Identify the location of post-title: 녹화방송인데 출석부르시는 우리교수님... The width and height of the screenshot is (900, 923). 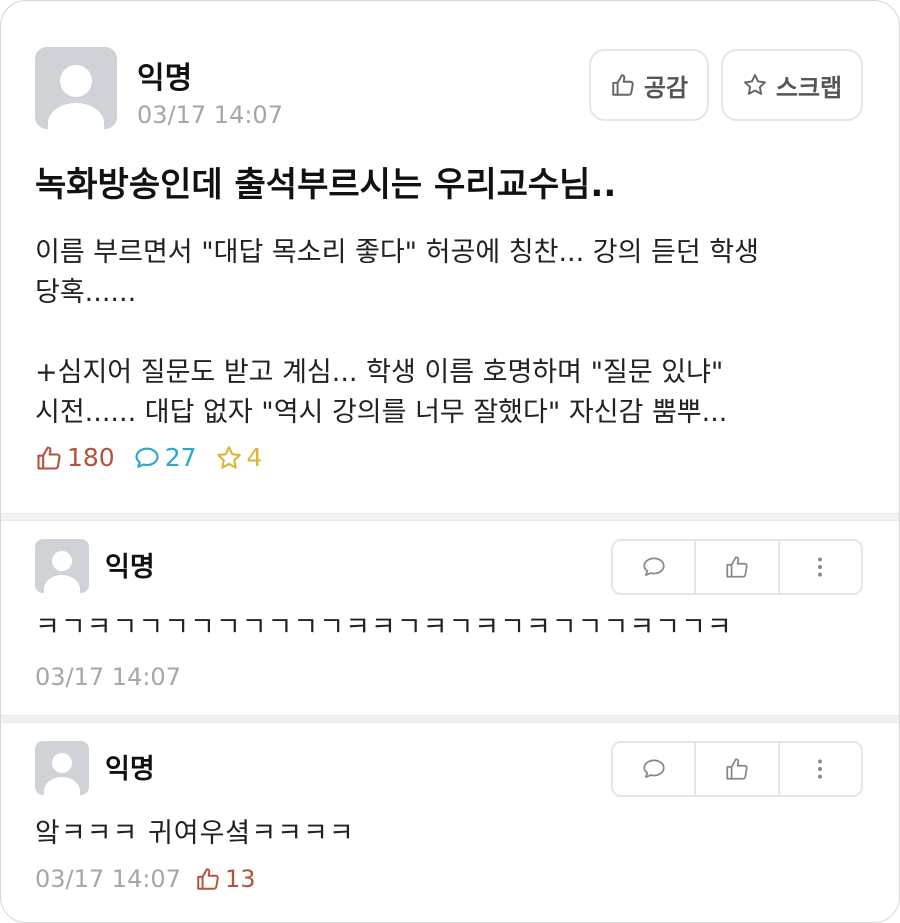
(326, 185).